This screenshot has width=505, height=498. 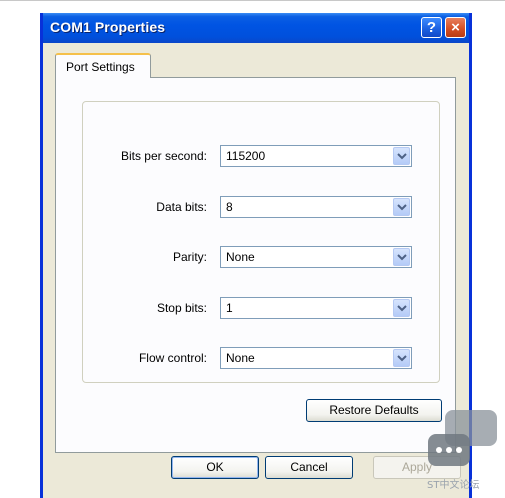 What do you see at coordinates (374, 410) in the screenshot?
I see `restore-defaults-button: Restore Defaults` at bounding box center [374, 410].